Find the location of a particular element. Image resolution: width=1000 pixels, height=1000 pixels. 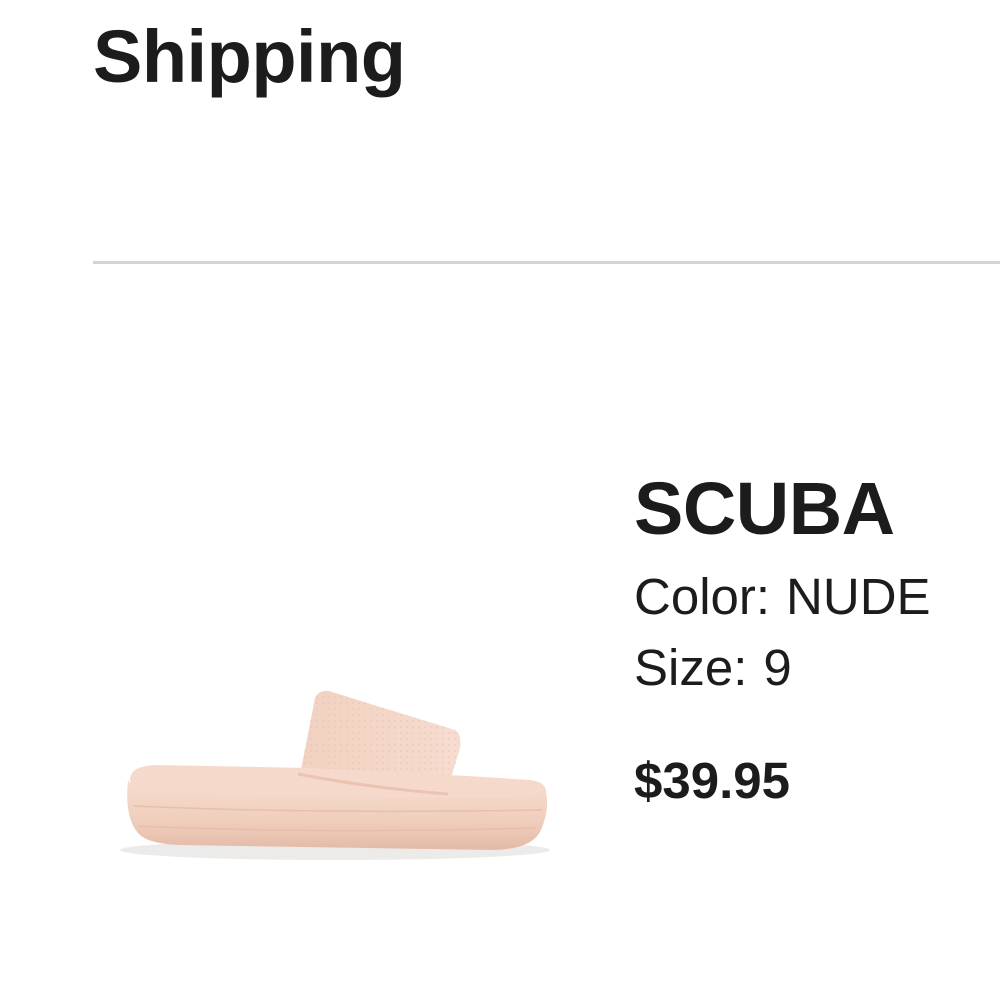

product-name: SCUBA is located at coordinates (817, 509).